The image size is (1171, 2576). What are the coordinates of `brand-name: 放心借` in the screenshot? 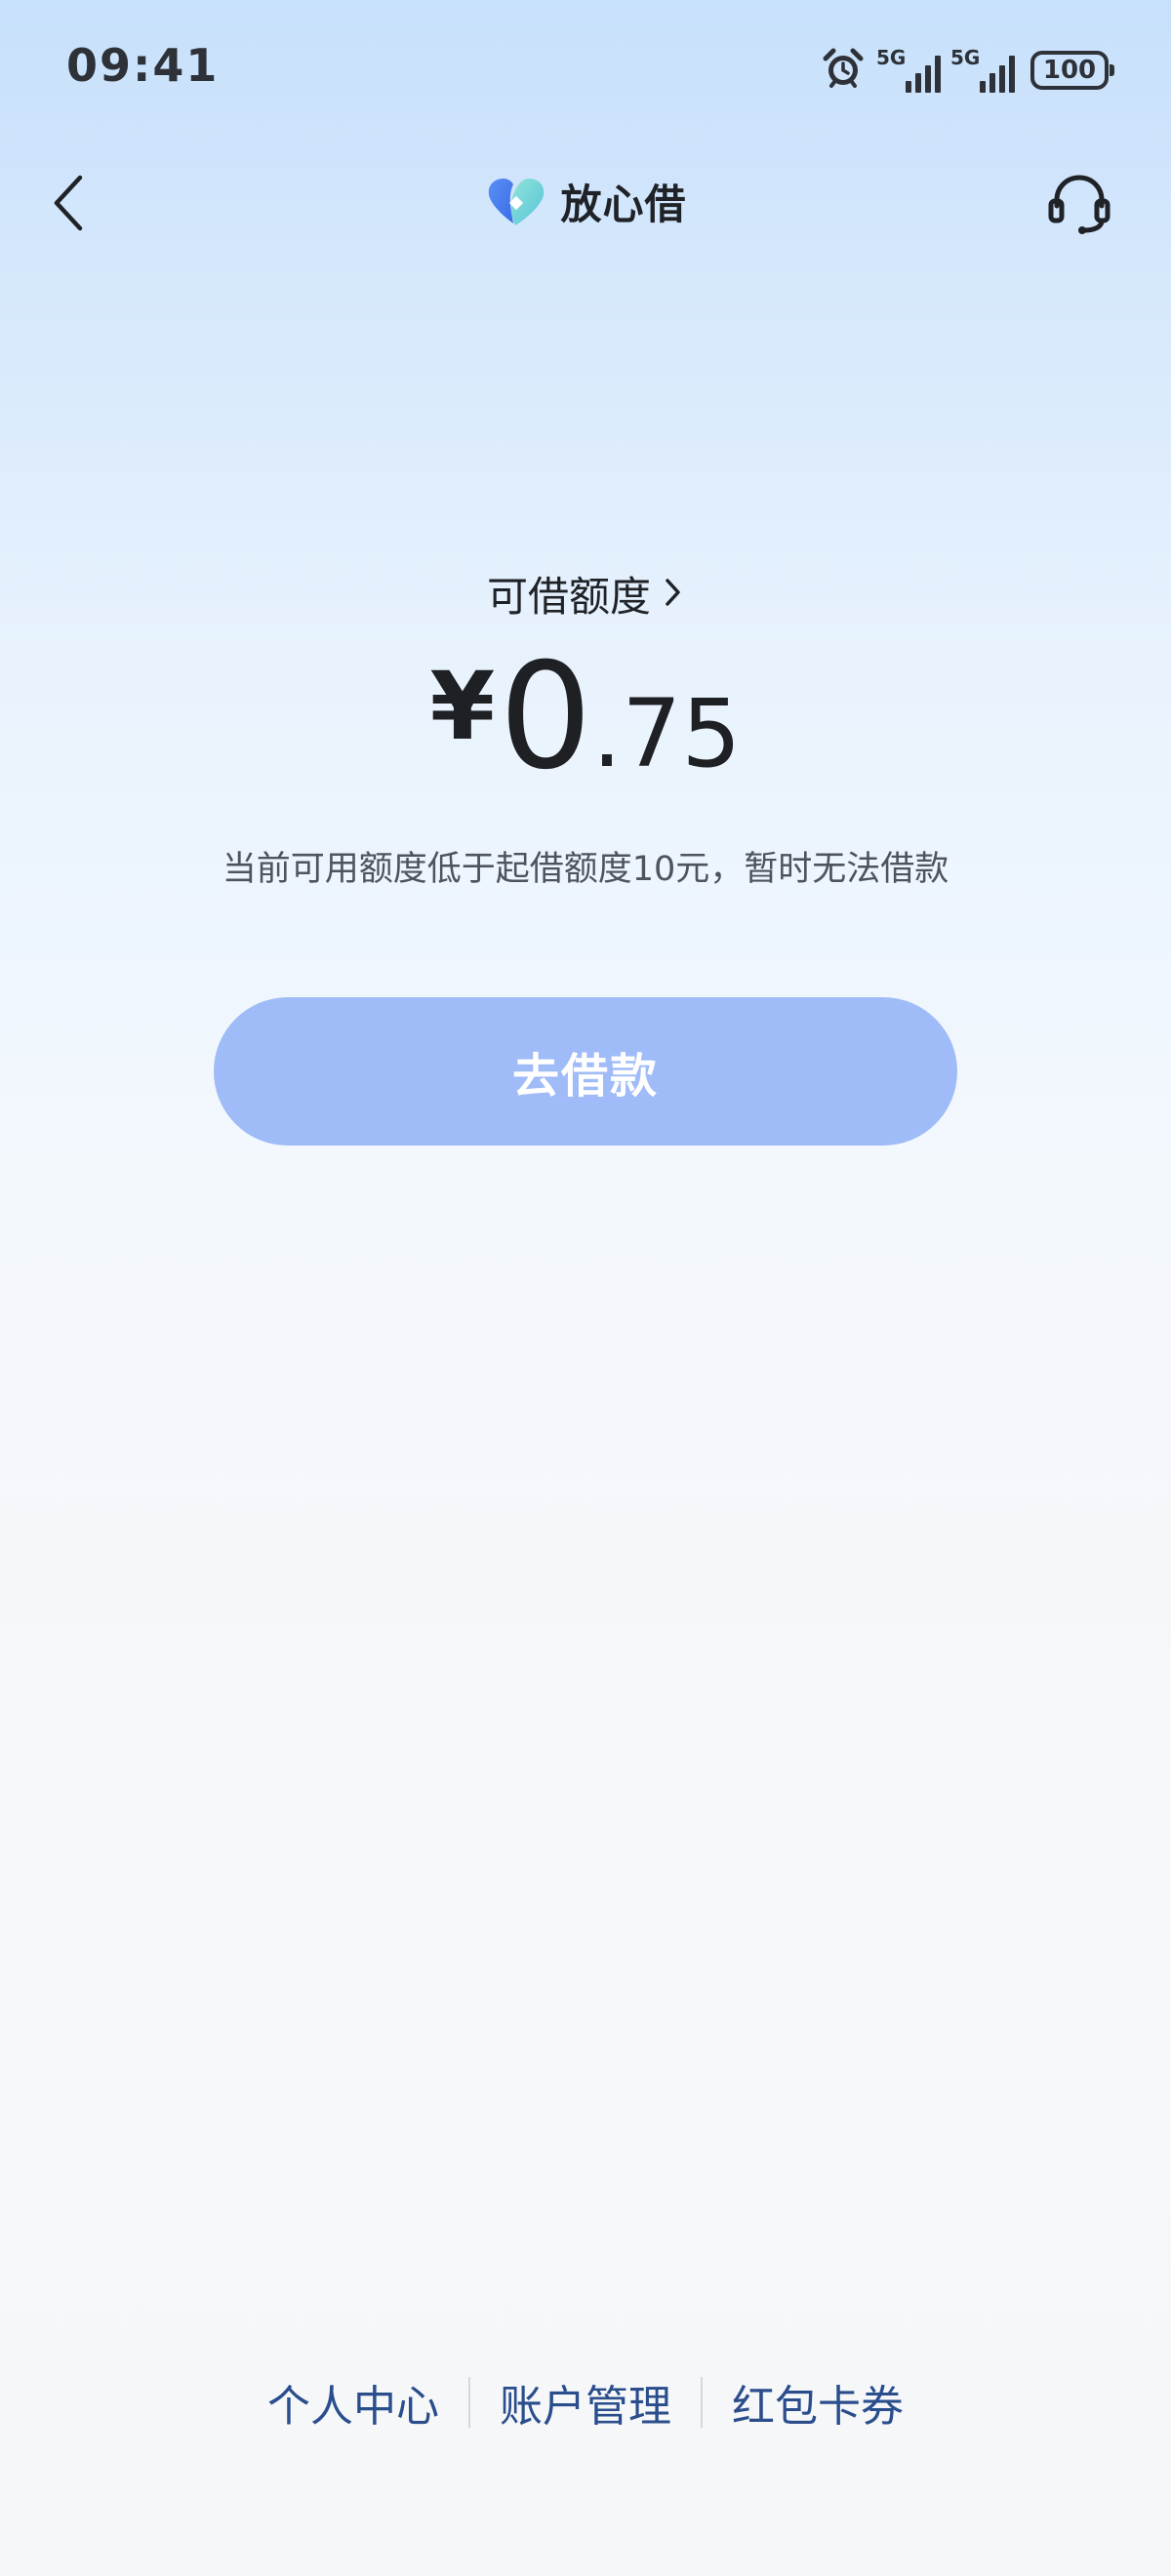 It's located at (623, 204).